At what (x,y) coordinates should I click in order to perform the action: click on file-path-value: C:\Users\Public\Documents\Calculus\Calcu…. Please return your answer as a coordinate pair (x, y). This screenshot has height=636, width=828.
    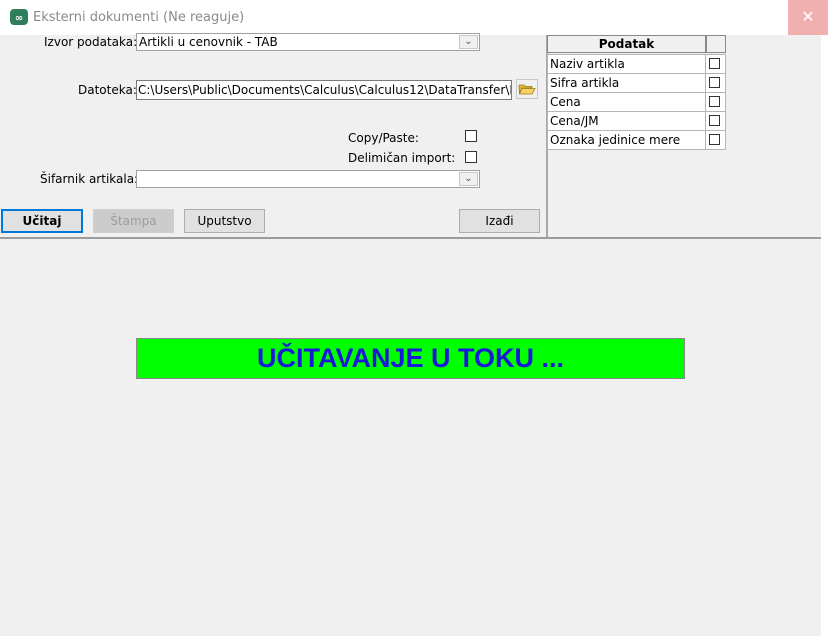
    Looking at the image, I should click on (325, 90).